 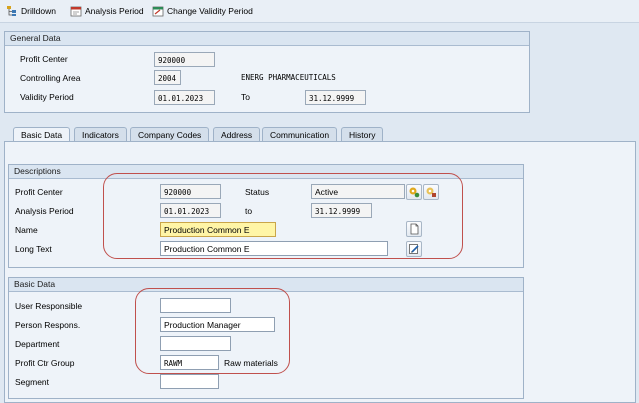 What do you see at coordinates (288, 77) in the screenshot?
I see `controlling-area-text: ENERG PHARMACEUTICALS` at bounding box center [288, 77].